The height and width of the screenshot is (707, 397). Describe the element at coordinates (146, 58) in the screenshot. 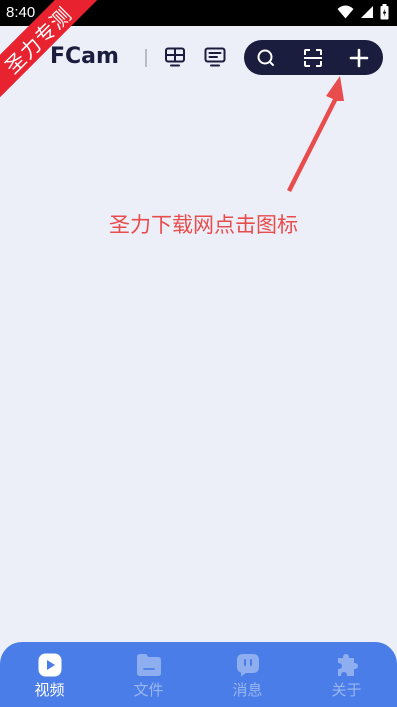

I see `header-divider` at that location.